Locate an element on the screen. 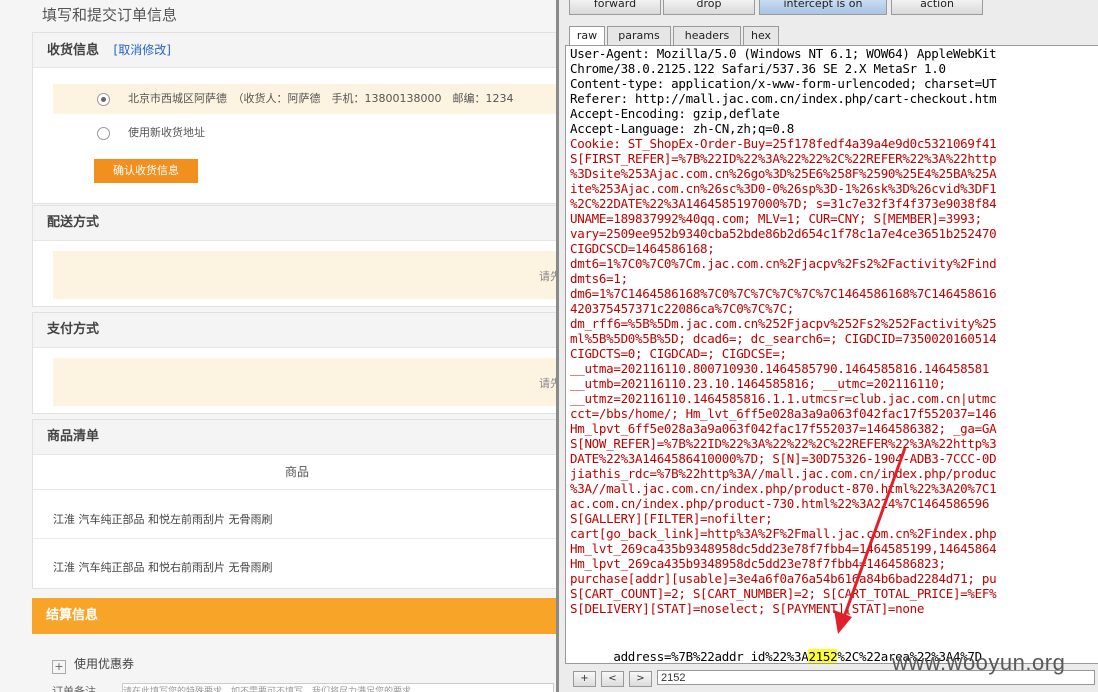 This screenshot has height=692, width=1098. product-column-header: 商品 is located at coordinates (296, 472).